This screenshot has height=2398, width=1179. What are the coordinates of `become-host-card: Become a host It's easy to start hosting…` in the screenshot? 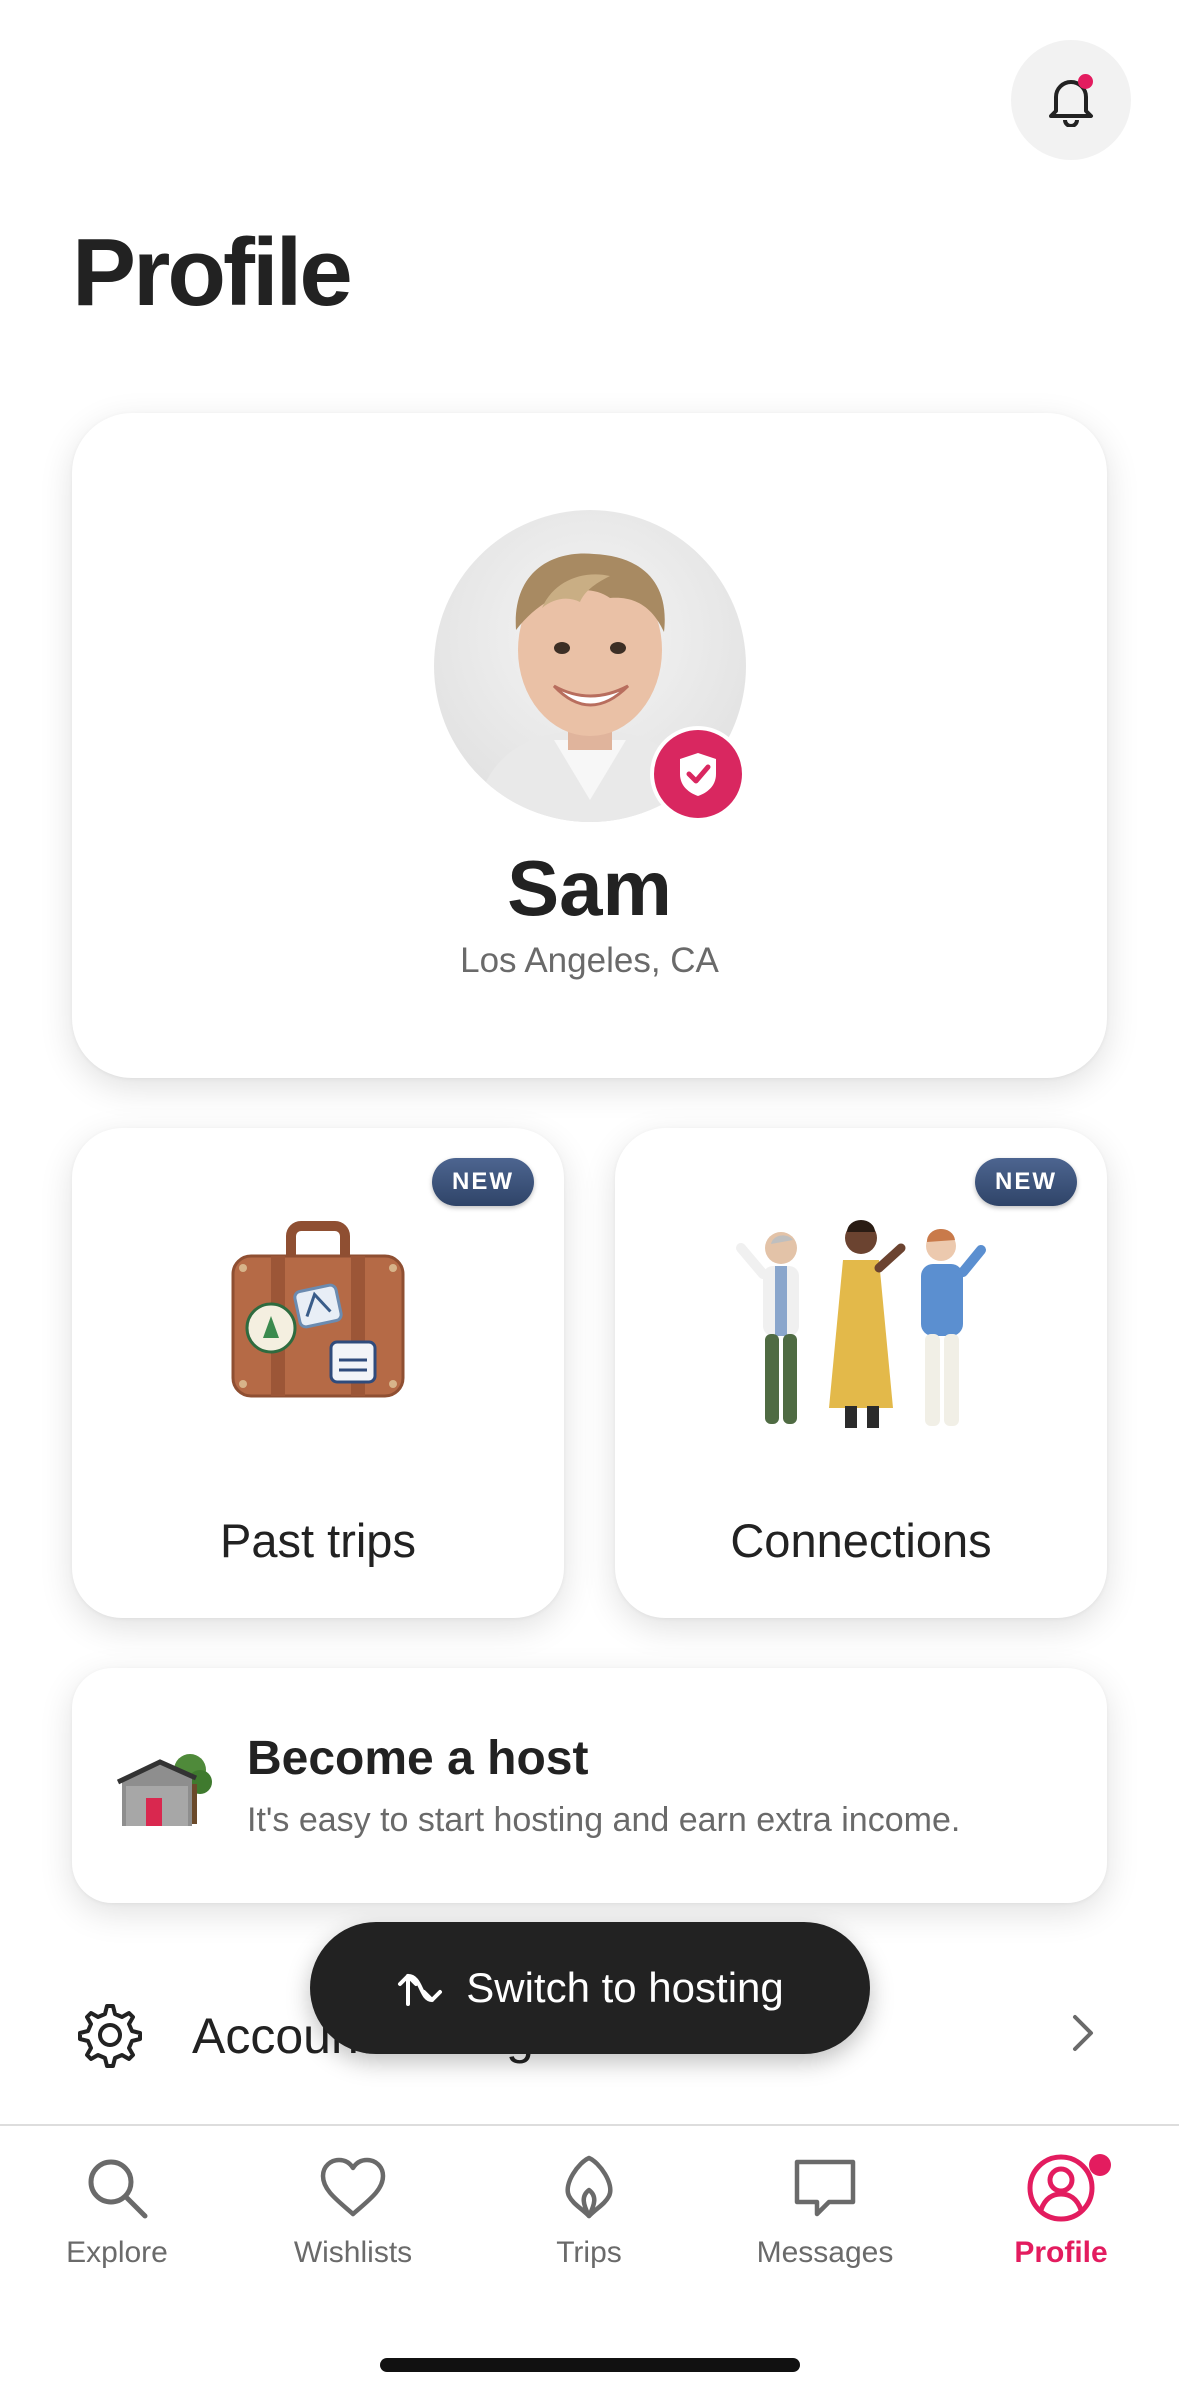 It's located at (589, 1785).